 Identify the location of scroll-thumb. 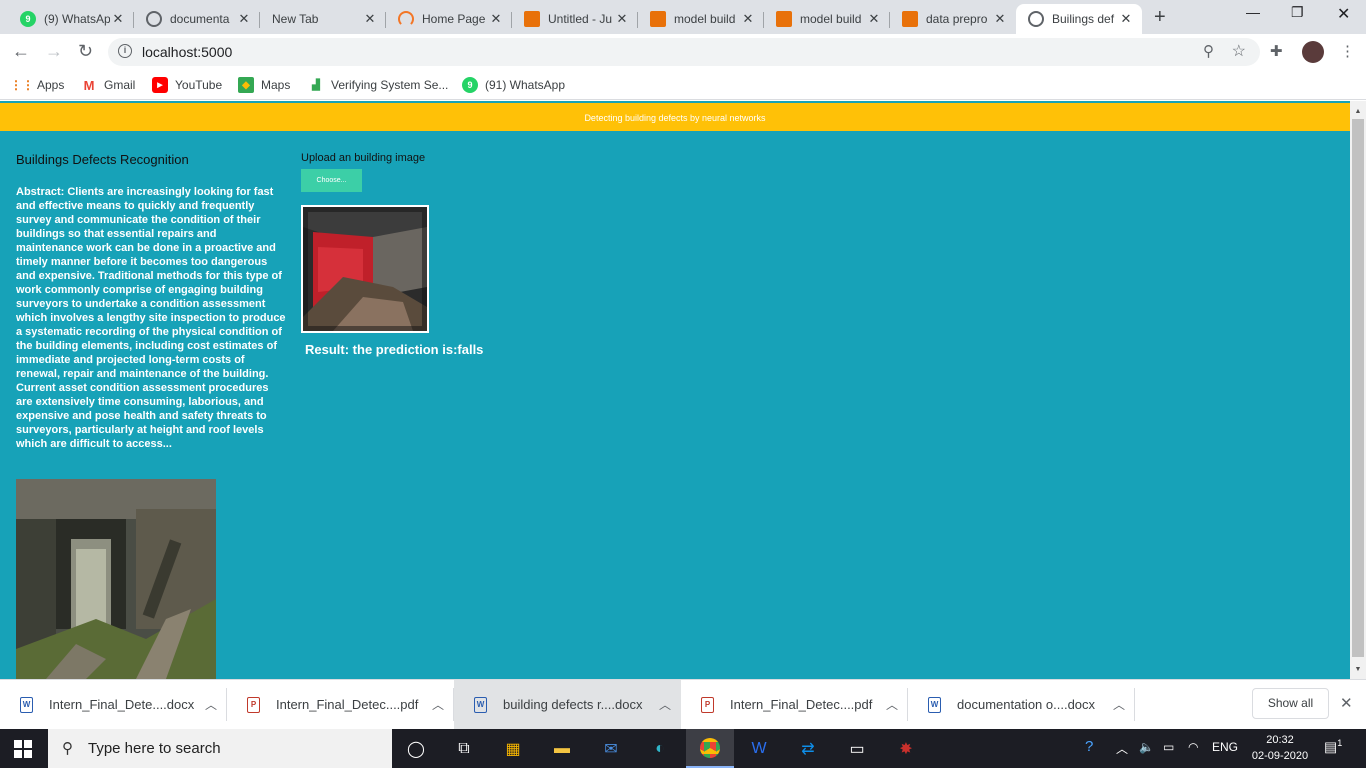
(1358, 388).